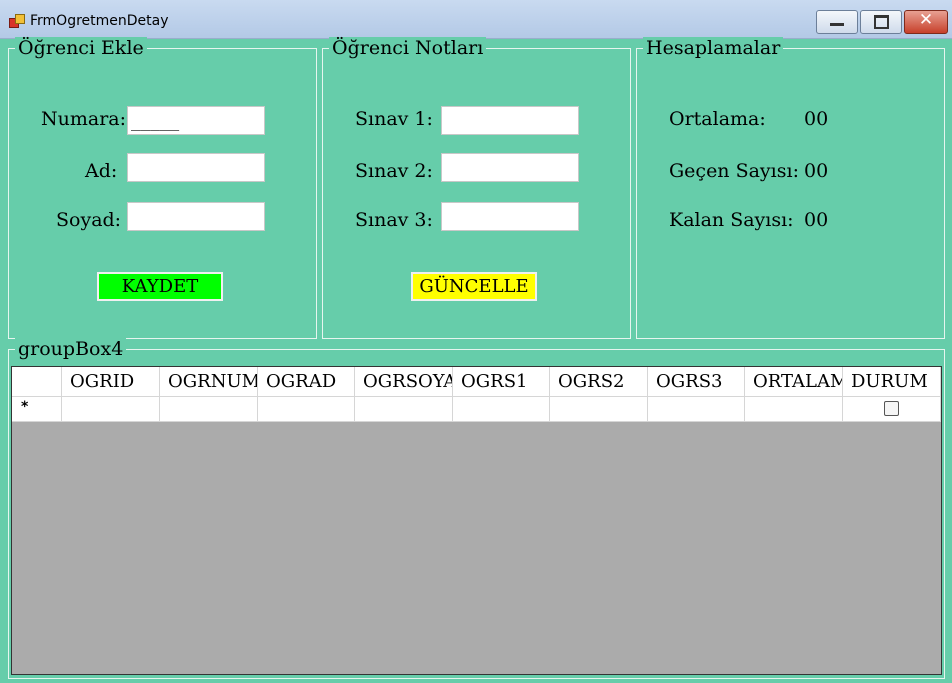  What do you see at coordinates (196, 216) in the screenshot?
I see `soyad-input` at bounding box center [196, 216].